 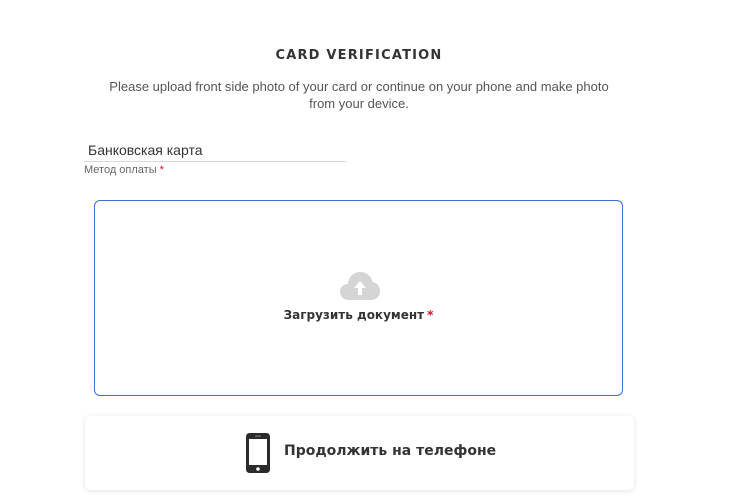 I want to click on payment-method-field: Банковская карта Метод оплаты *, so click(x=215, y=158).